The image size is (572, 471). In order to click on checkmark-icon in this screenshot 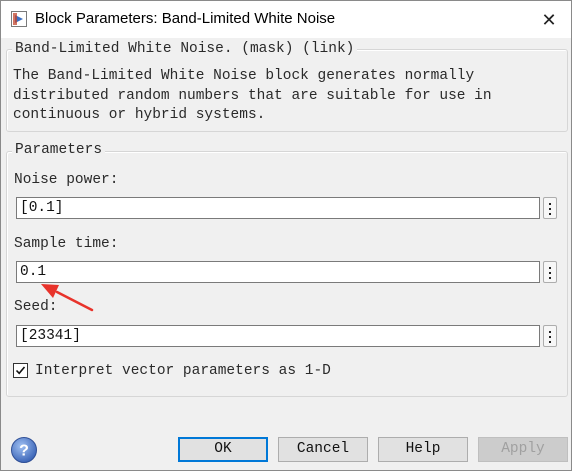, I will do `click(20, 370)`.